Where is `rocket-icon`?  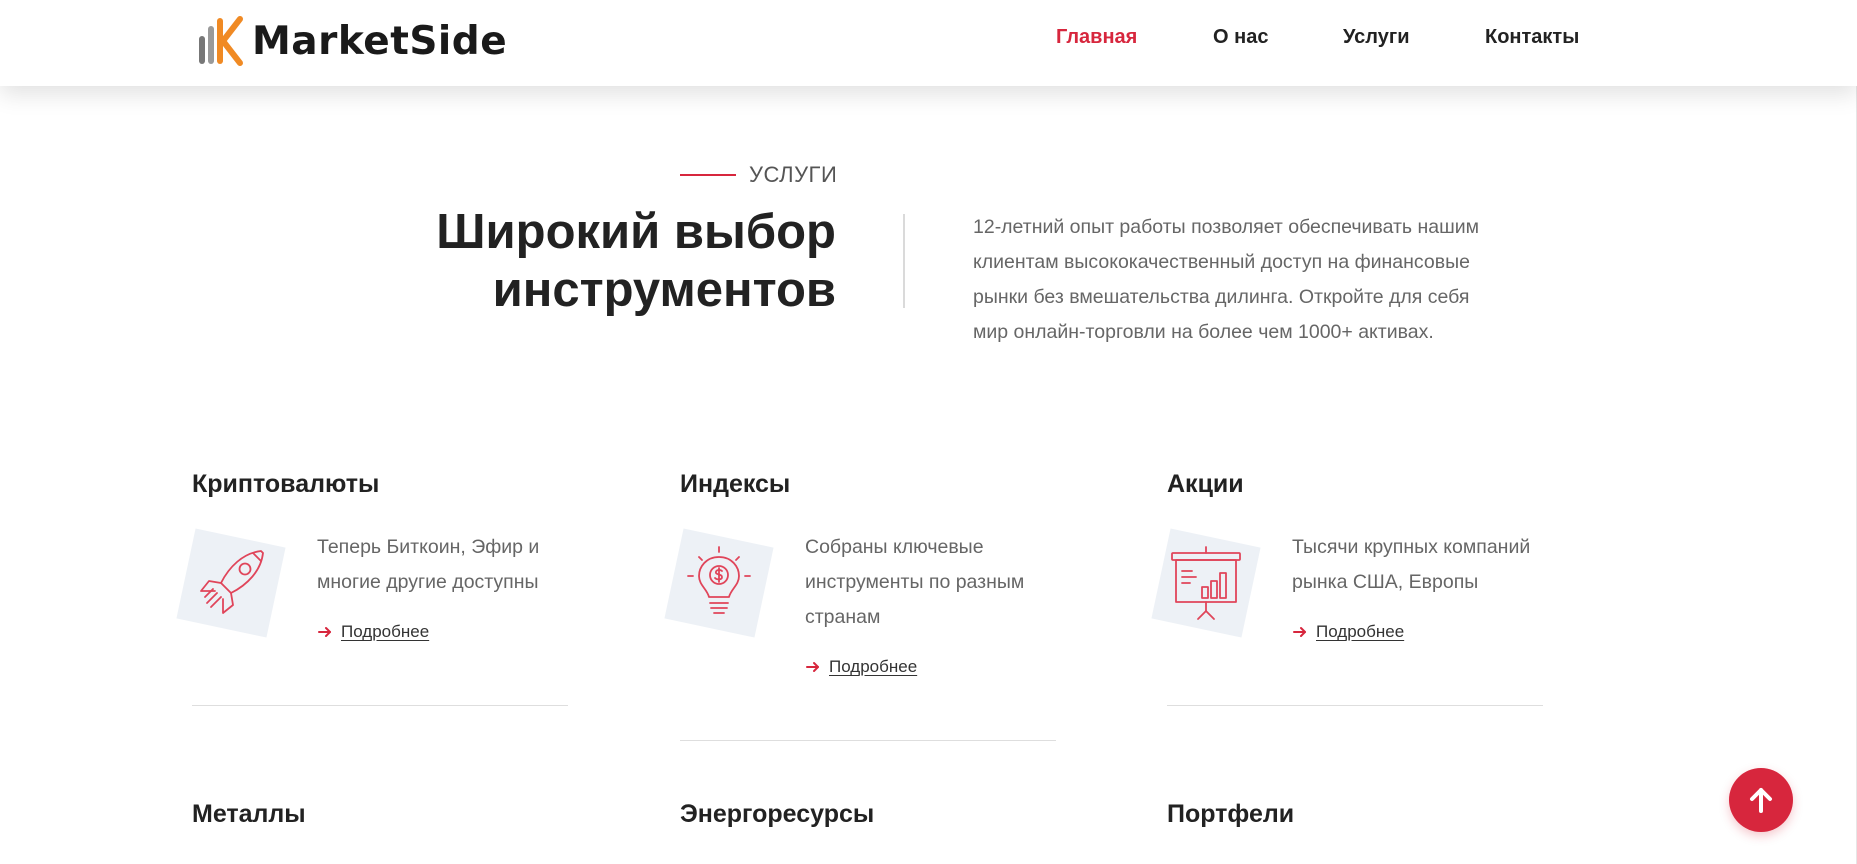 rocket-icon is located at coordinates (232, 582).